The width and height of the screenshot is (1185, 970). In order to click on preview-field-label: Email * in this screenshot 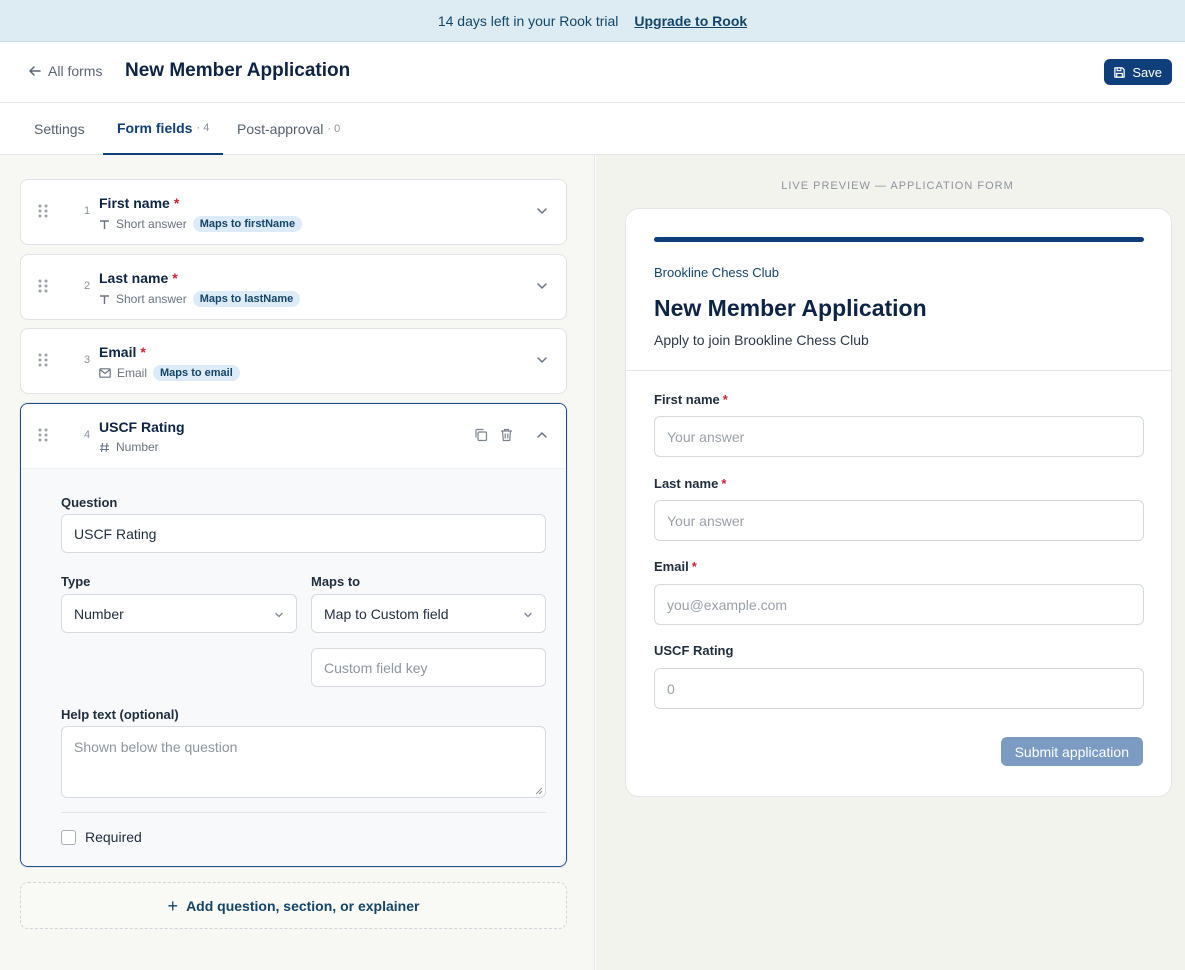, I will do `click(675, 566)`.